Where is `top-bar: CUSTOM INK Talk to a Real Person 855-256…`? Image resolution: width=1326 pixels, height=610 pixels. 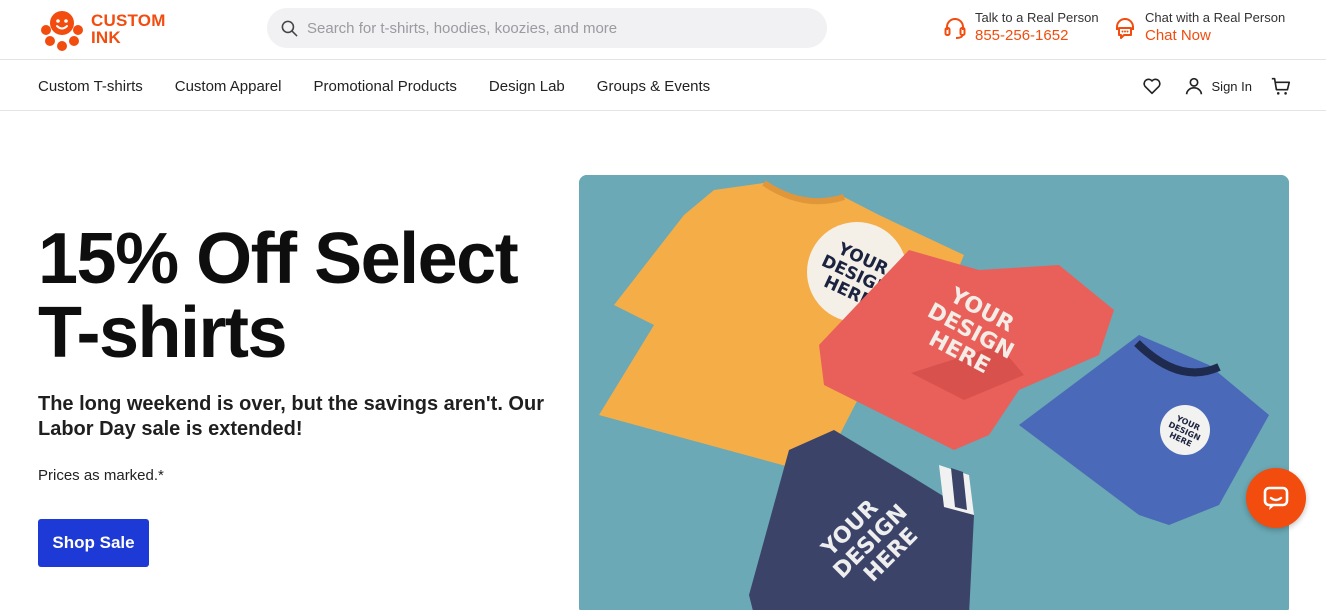 top-bar: CUSTOM INK Talk to a Real Person 855-256… is located at coordinates (663, 30).